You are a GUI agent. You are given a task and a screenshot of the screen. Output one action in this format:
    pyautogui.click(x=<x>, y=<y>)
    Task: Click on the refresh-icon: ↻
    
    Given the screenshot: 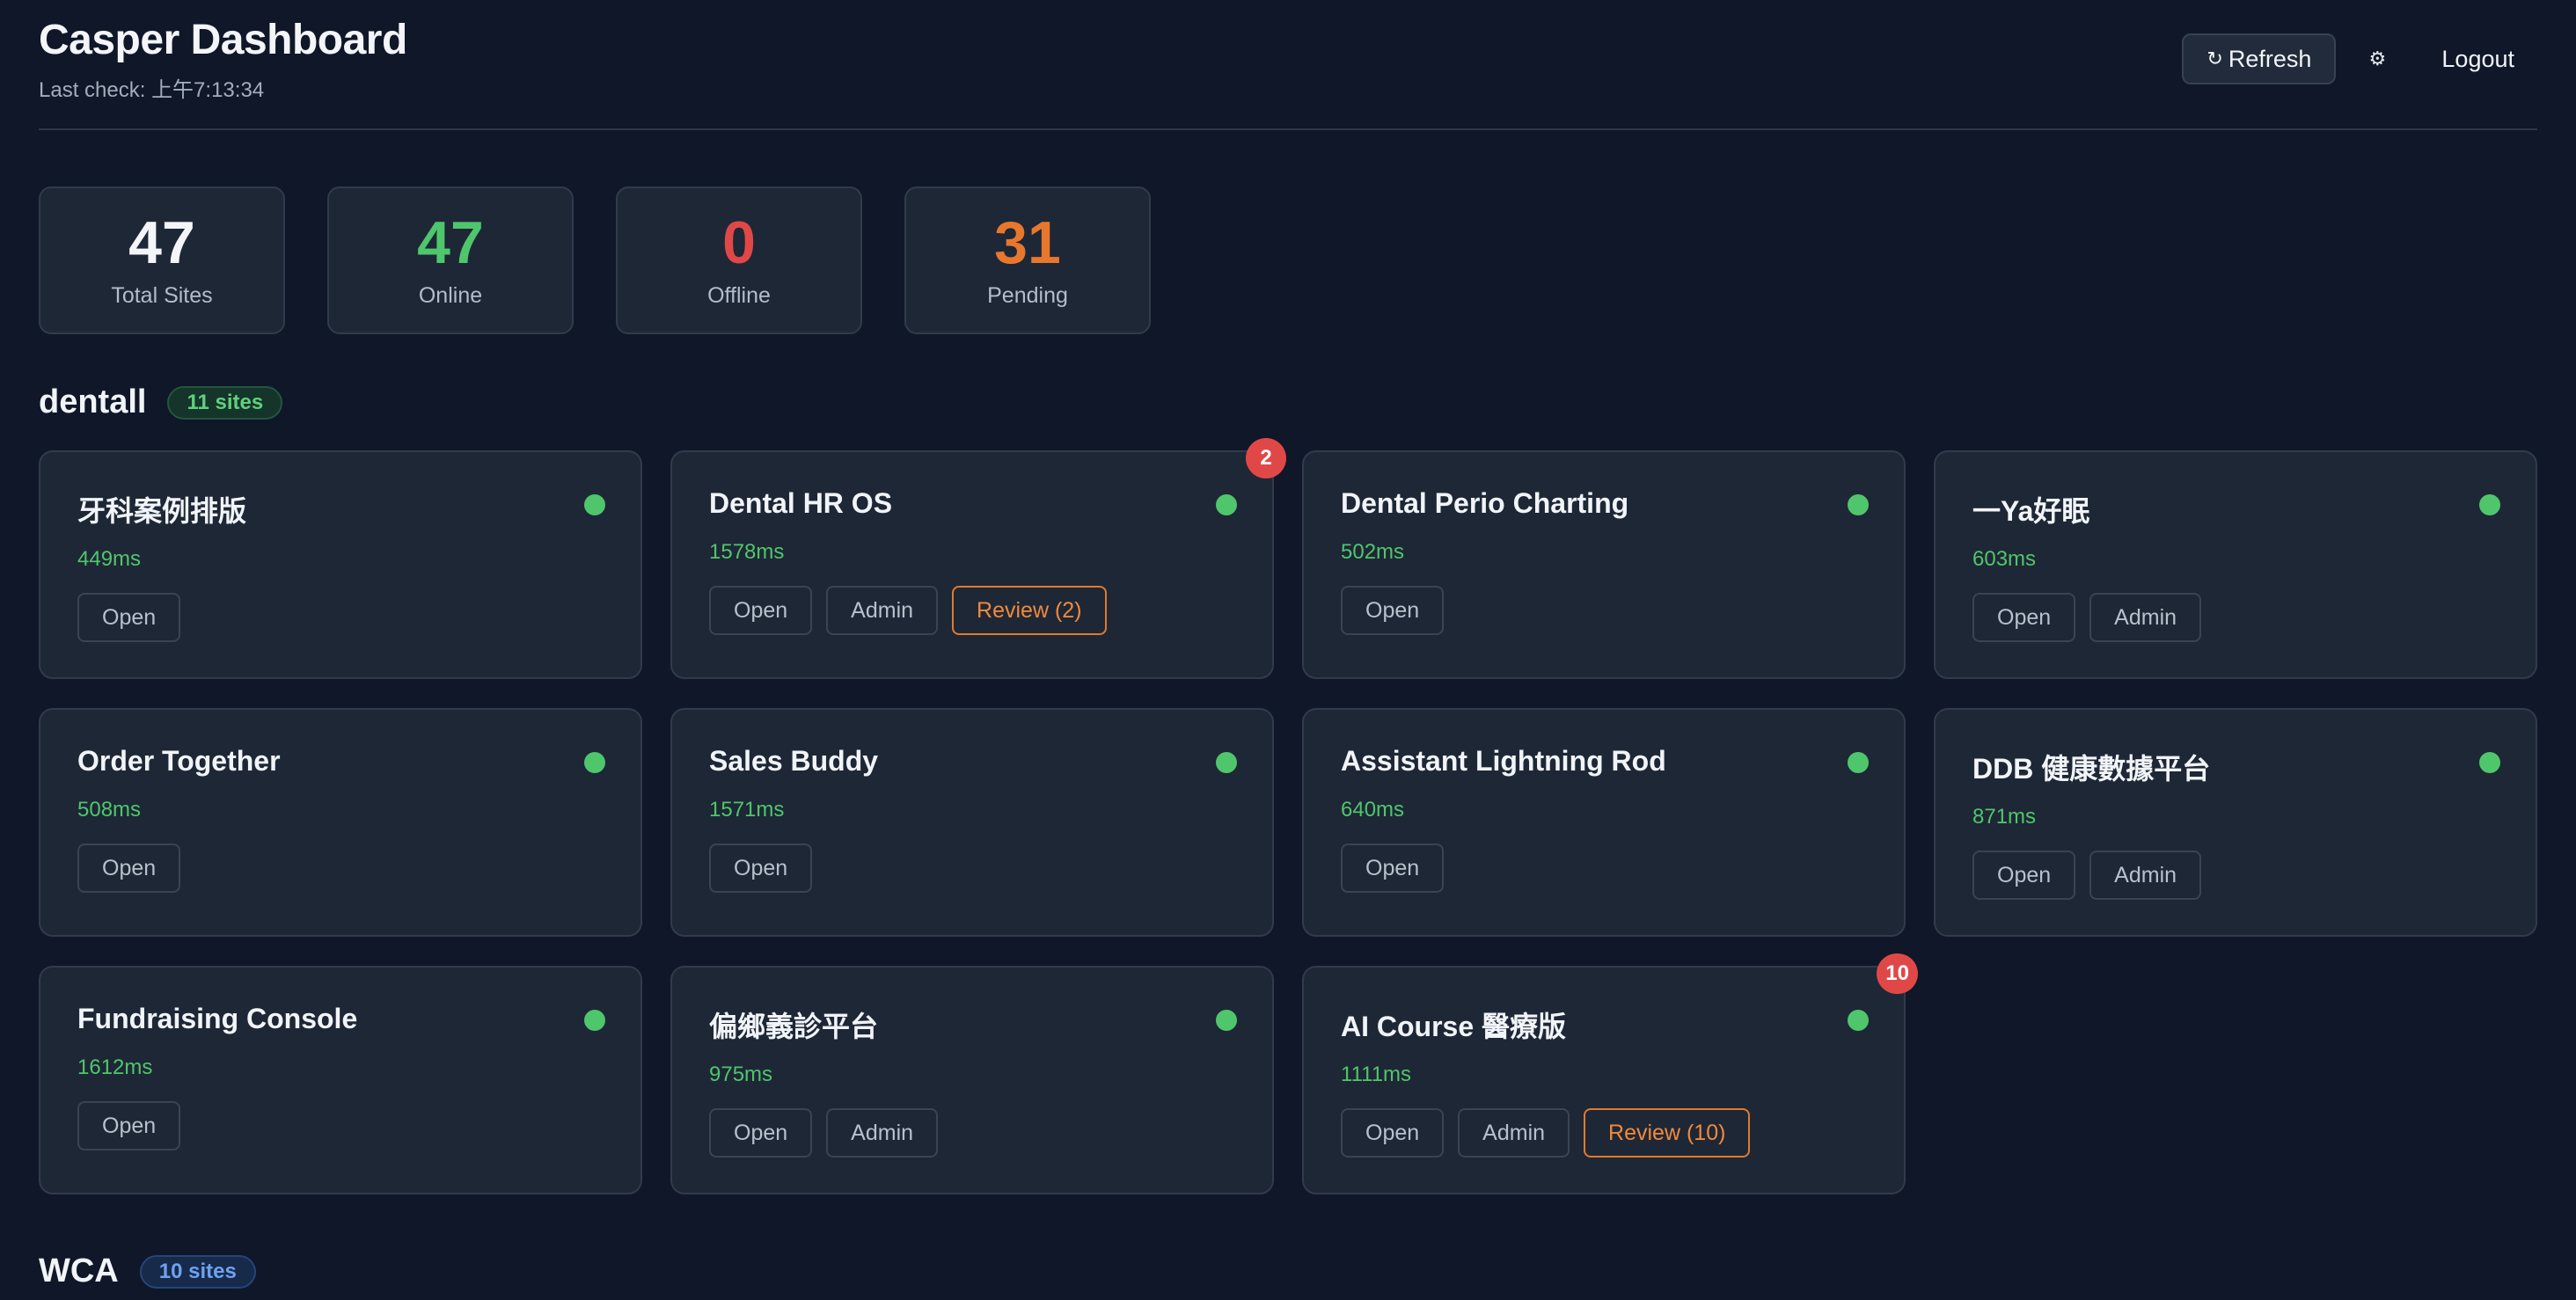 What is the action you would take?
    pyautogui.click(x=2214, y=58)
    